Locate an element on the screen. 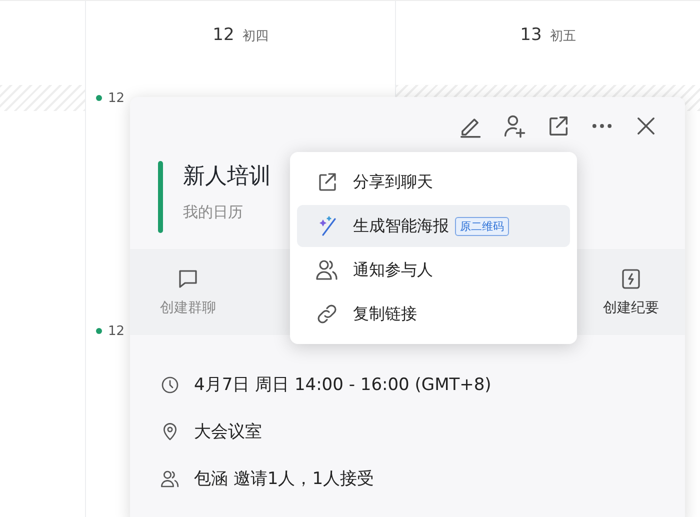  menu-item: 复制链接 is located at coordinates (433, 314).